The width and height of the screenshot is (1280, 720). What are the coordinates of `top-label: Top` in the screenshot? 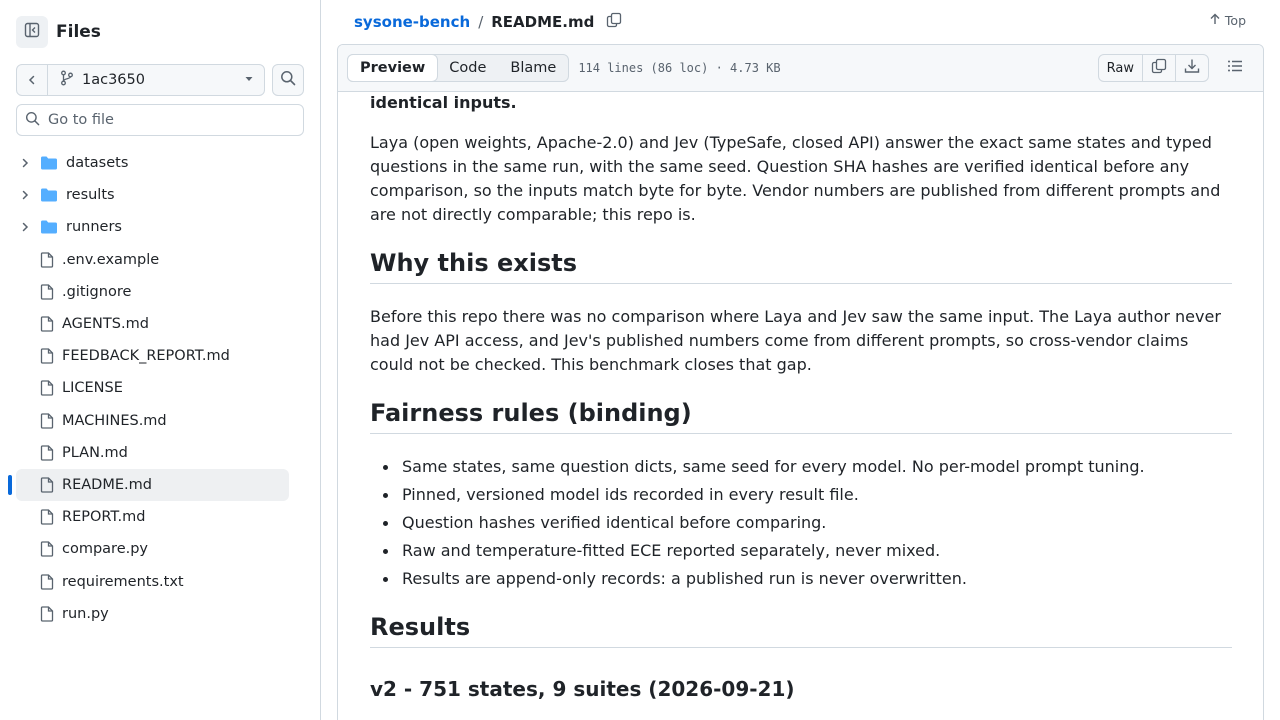 It's located at (1235, 20).